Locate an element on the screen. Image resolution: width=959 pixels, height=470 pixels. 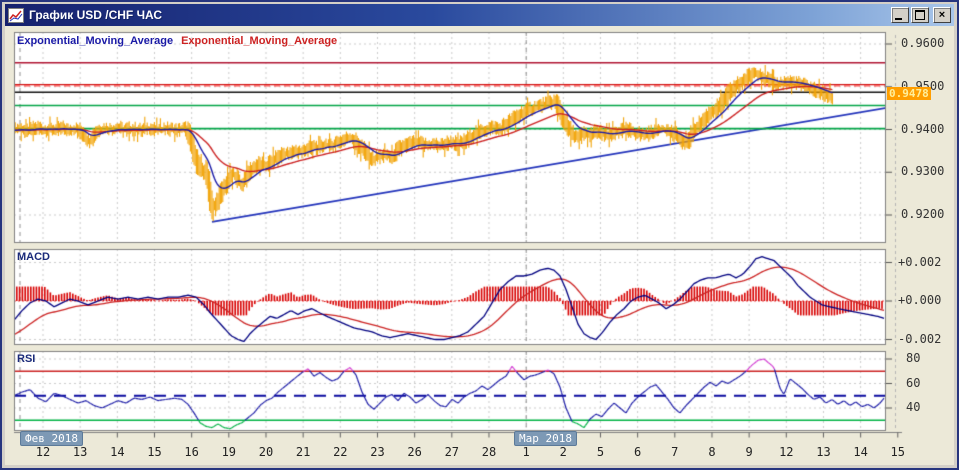
x-axis-label: 7 is located at coordinates (675, 452).